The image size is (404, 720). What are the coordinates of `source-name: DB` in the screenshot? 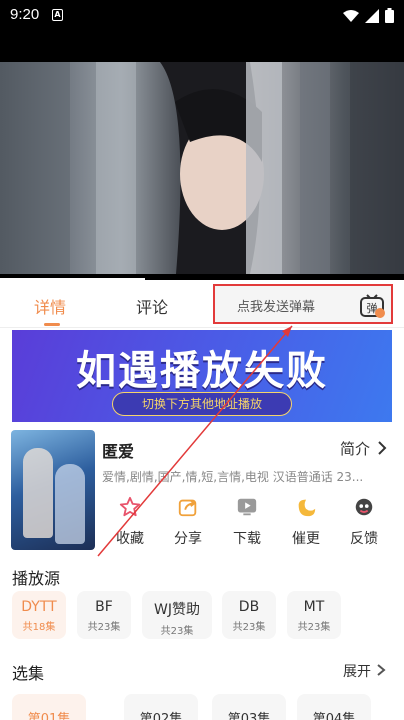 It's located at (249, 607).